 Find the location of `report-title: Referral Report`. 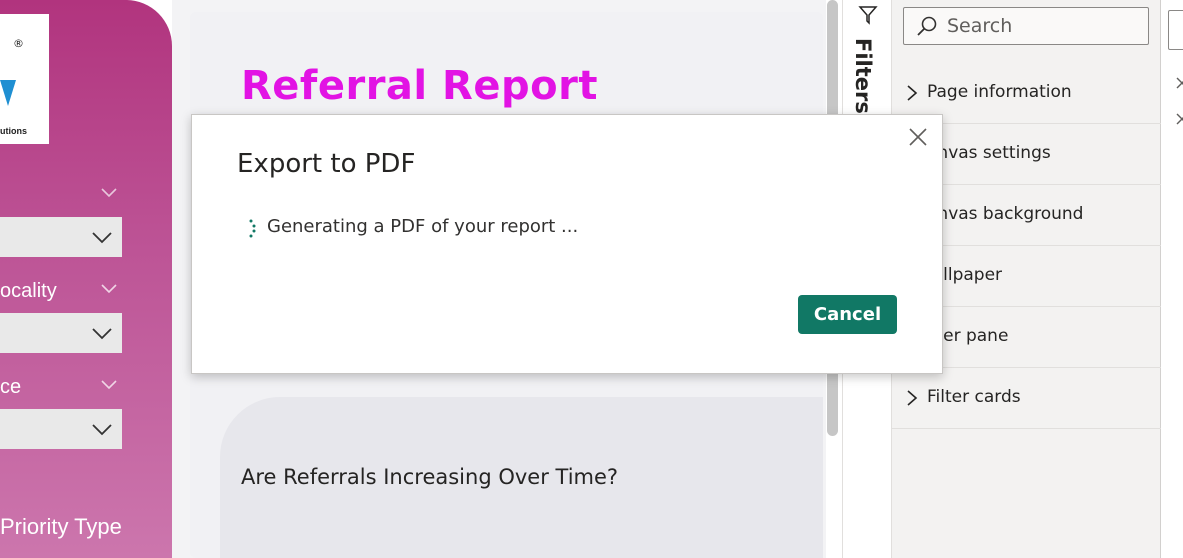

report-title: Referral Report is located at coordinates (419, 86).